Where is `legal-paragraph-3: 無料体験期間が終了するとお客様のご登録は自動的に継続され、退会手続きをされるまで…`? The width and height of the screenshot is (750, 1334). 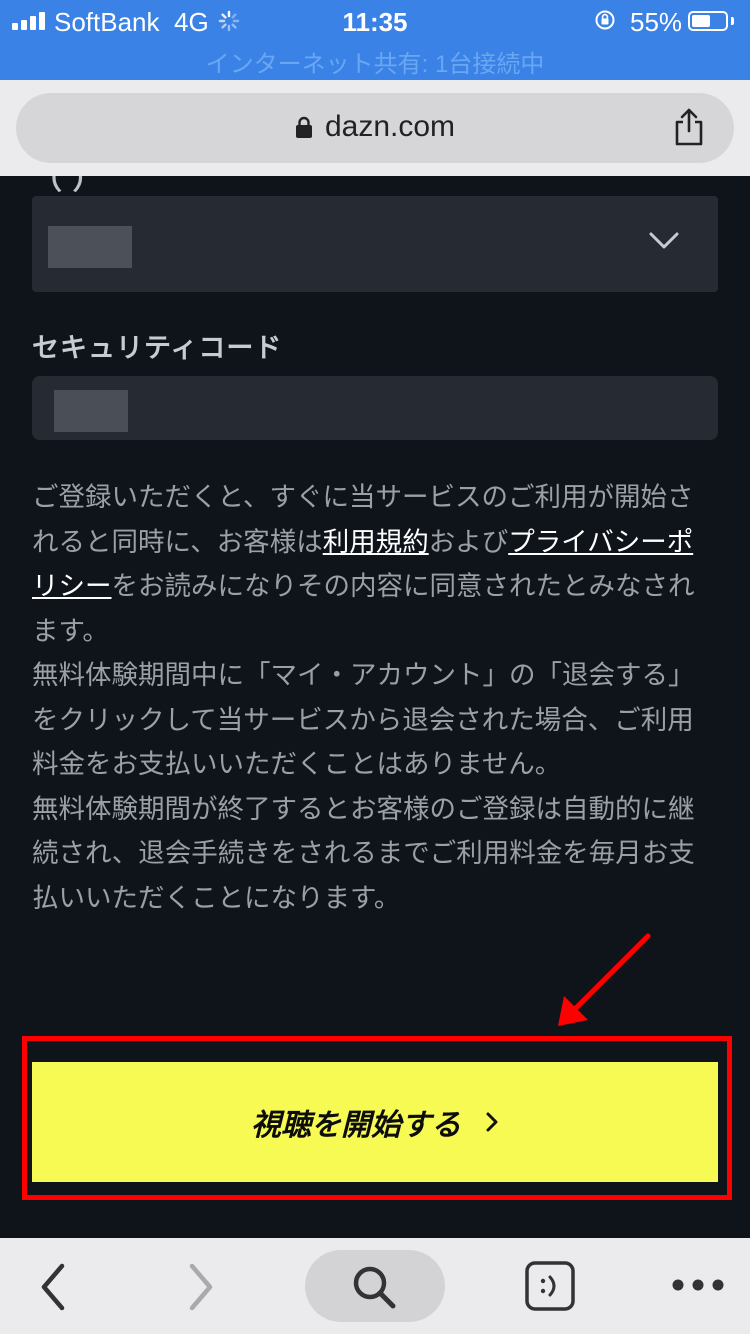 legal-paragraph-3: 無料体験期間が終了するとお客様のご登録は自動的に継続され、退会手続きをされるまで… is located at coordinates (363, 853).